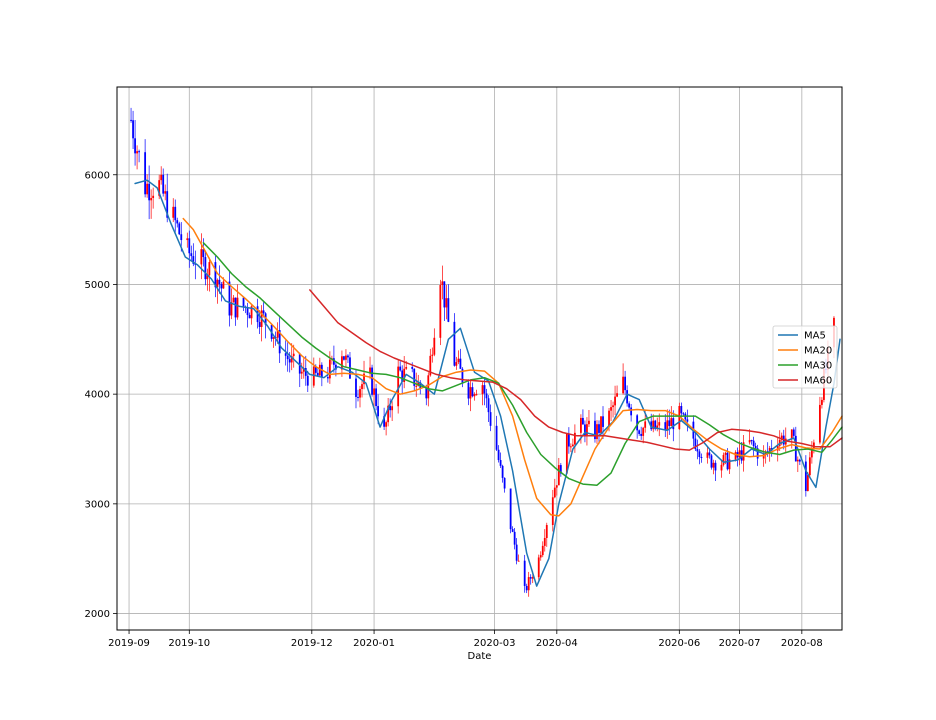 The height and width of the screenshot is (720, 936). I want to click on x-tick-label: 2019-12, so click(312, 643).